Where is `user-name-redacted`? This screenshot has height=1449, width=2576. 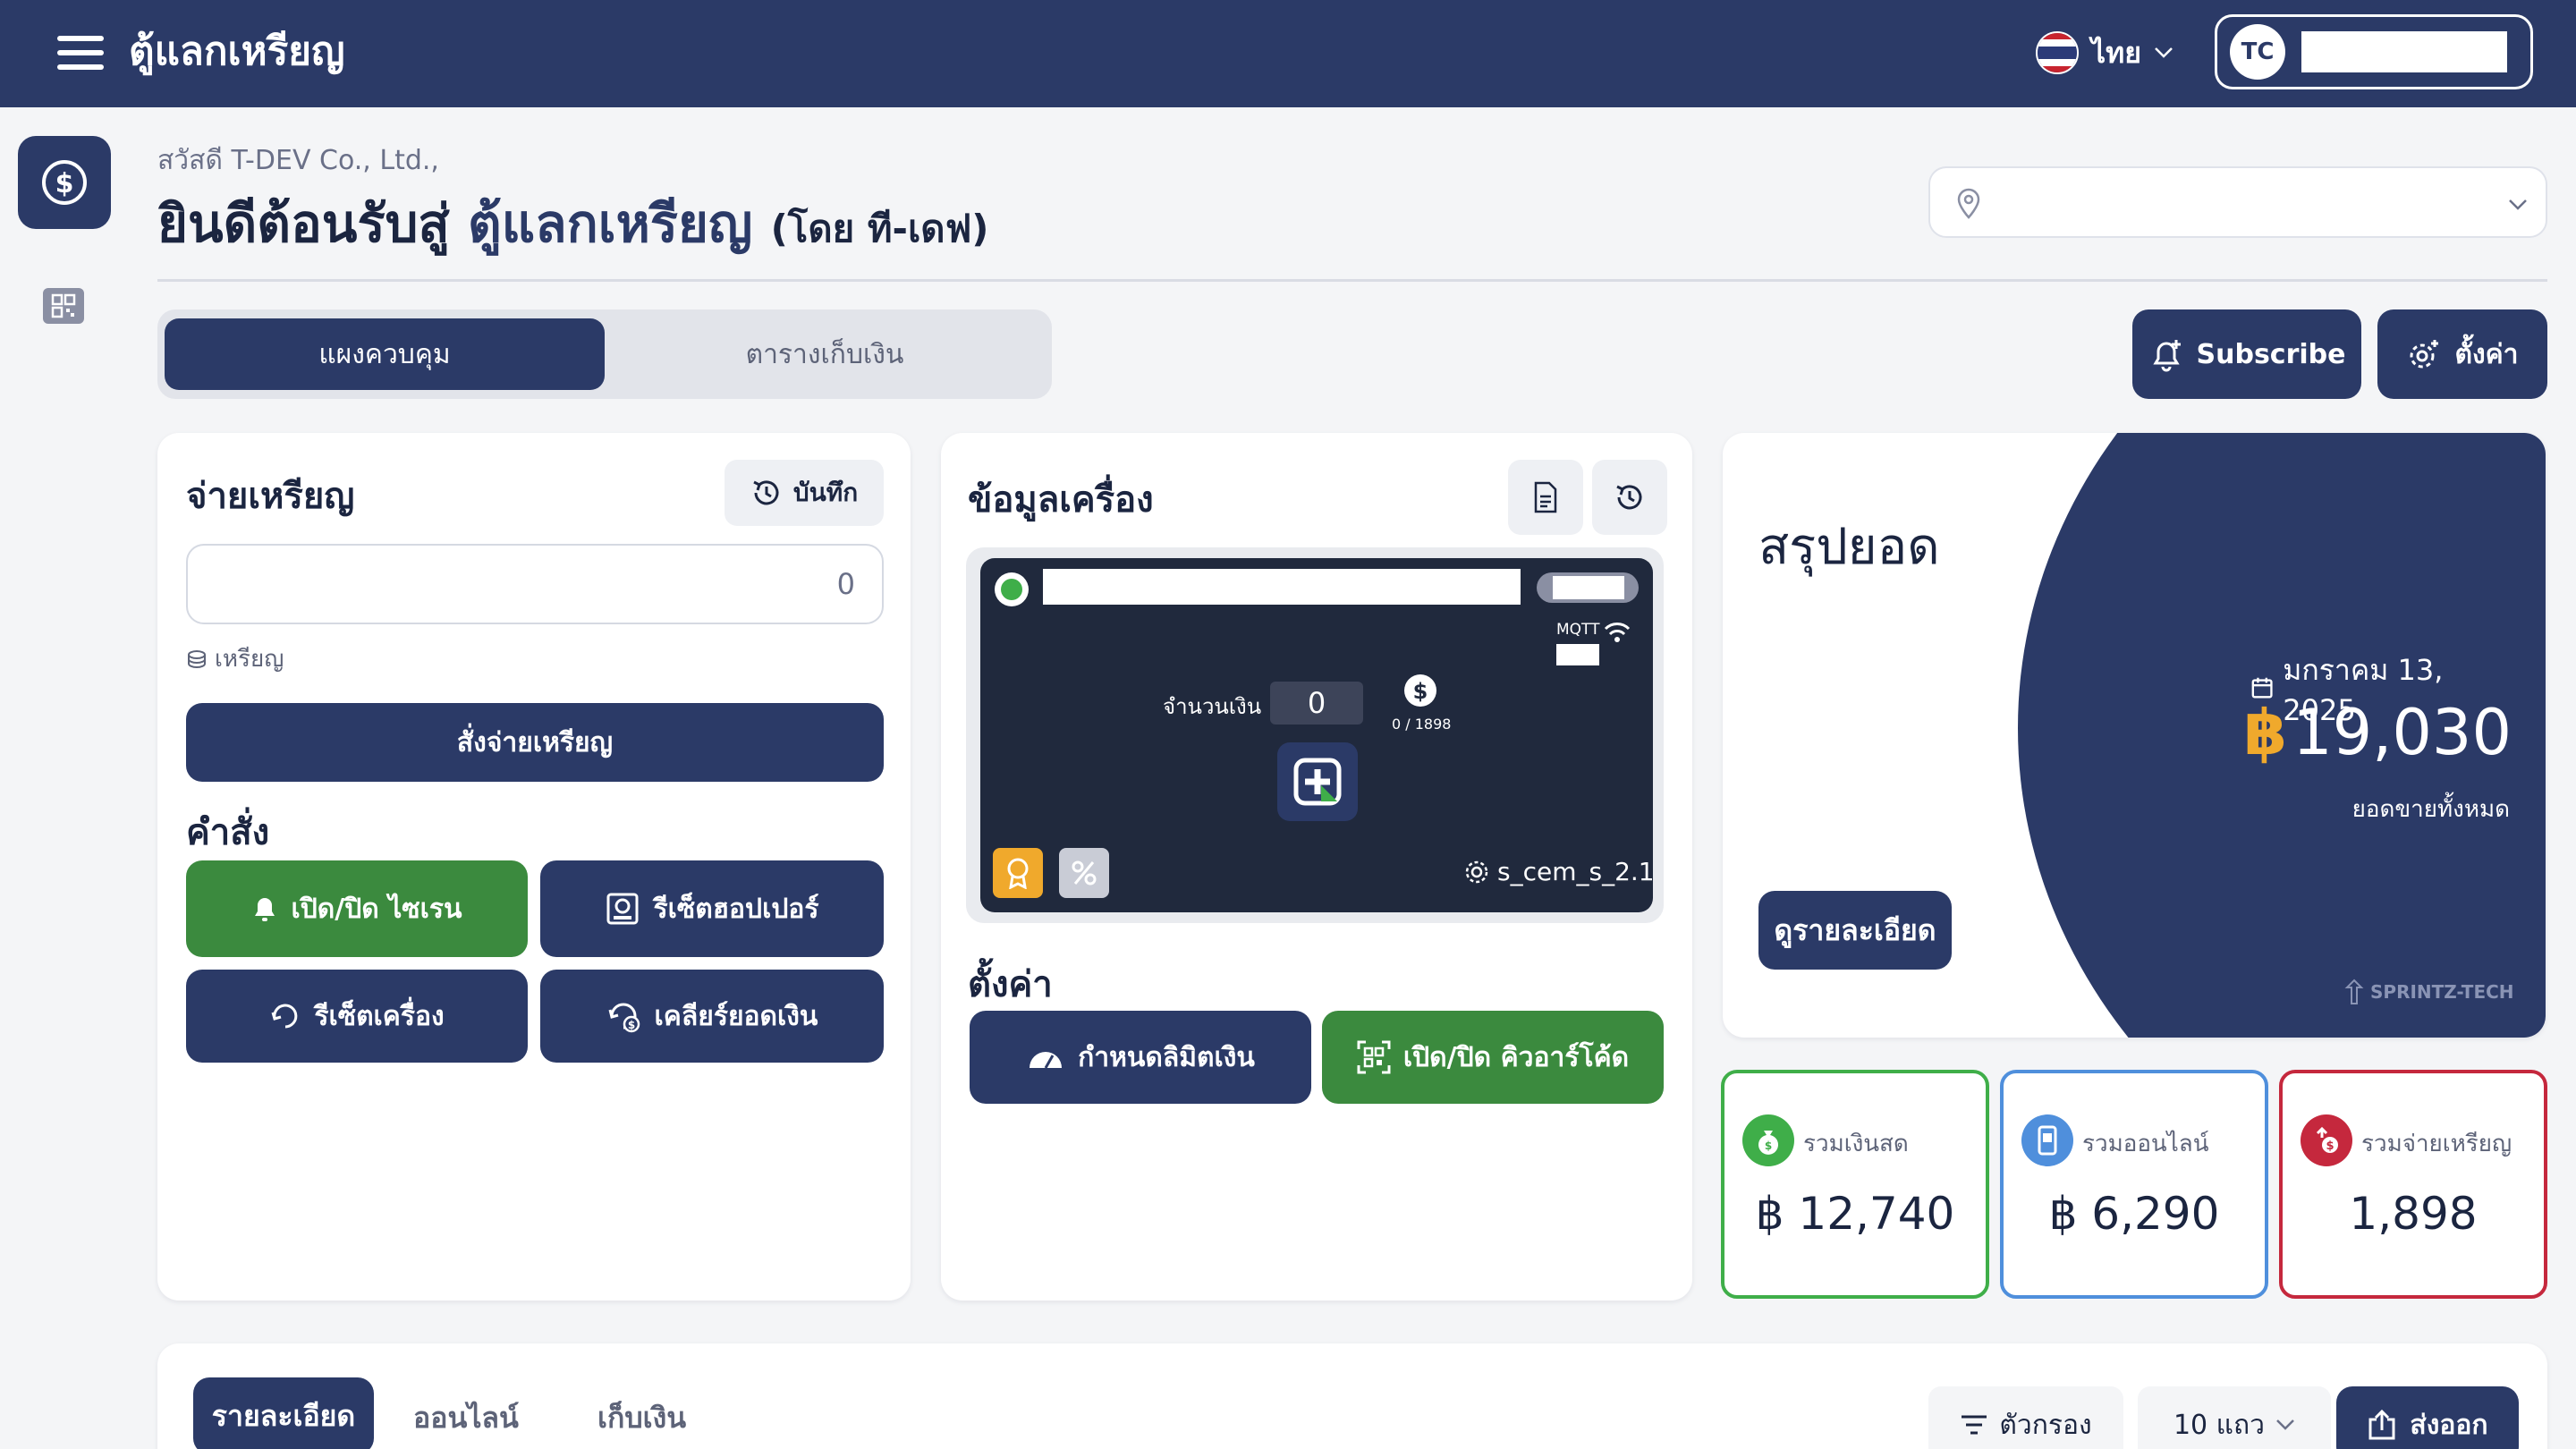 user-name-redacted is located at coordinates (2404, 51).